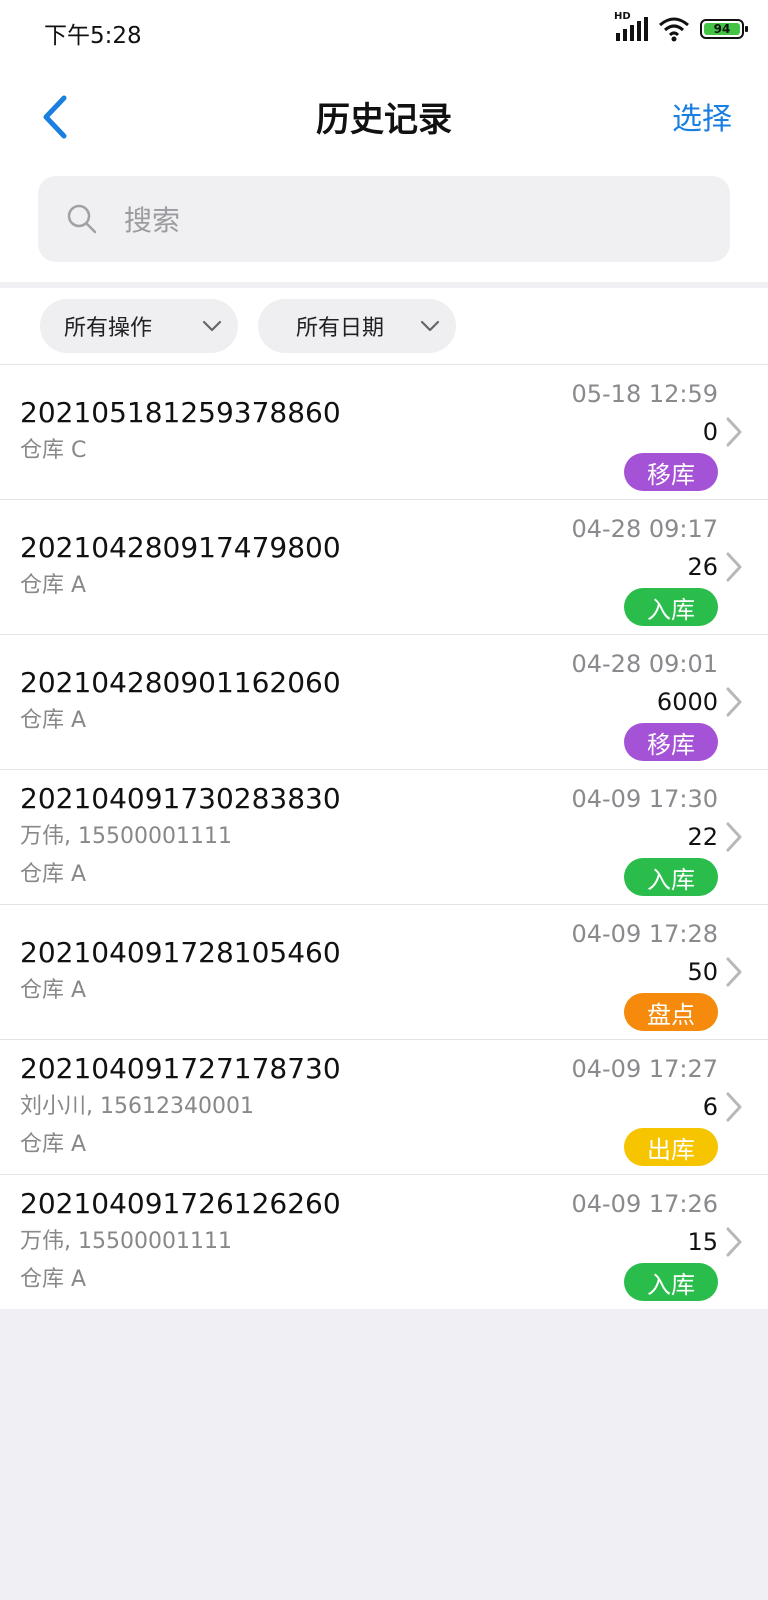 This screenshot has height=1600, width=768. What do you see at coordinates (644, 394) in the screenshot?
I see `record-date: 05-18 12:59` at bounding box center [644, 394].